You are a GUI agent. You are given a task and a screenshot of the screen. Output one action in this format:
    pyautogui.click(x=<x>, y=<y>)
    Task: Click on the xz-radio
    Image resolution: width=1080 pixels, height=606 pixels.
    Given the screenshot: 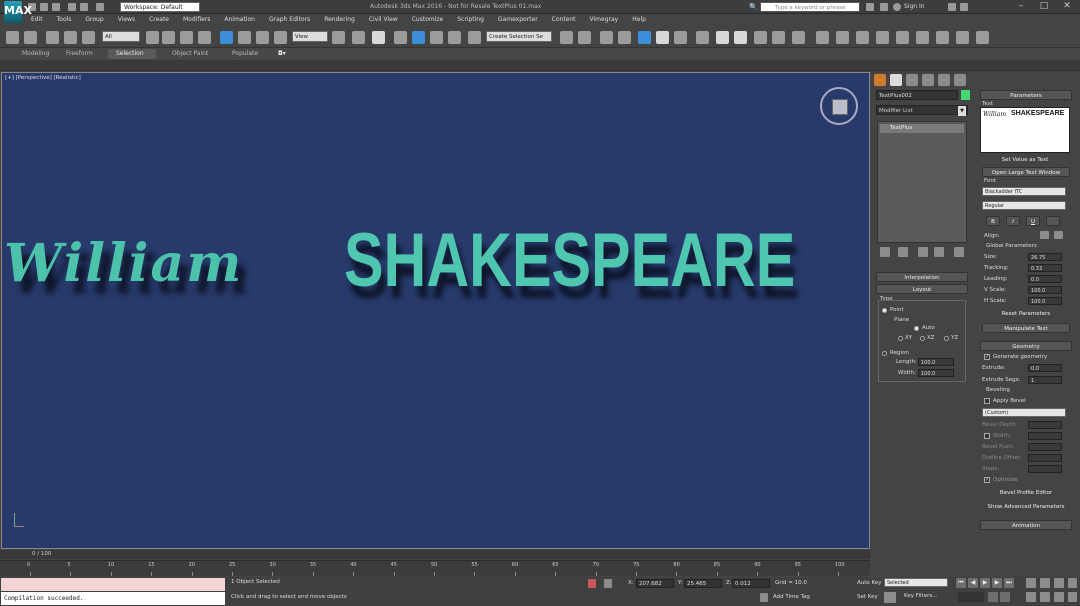 What is the action you would take?
    pyautogui.click(x=922, y=338)
    